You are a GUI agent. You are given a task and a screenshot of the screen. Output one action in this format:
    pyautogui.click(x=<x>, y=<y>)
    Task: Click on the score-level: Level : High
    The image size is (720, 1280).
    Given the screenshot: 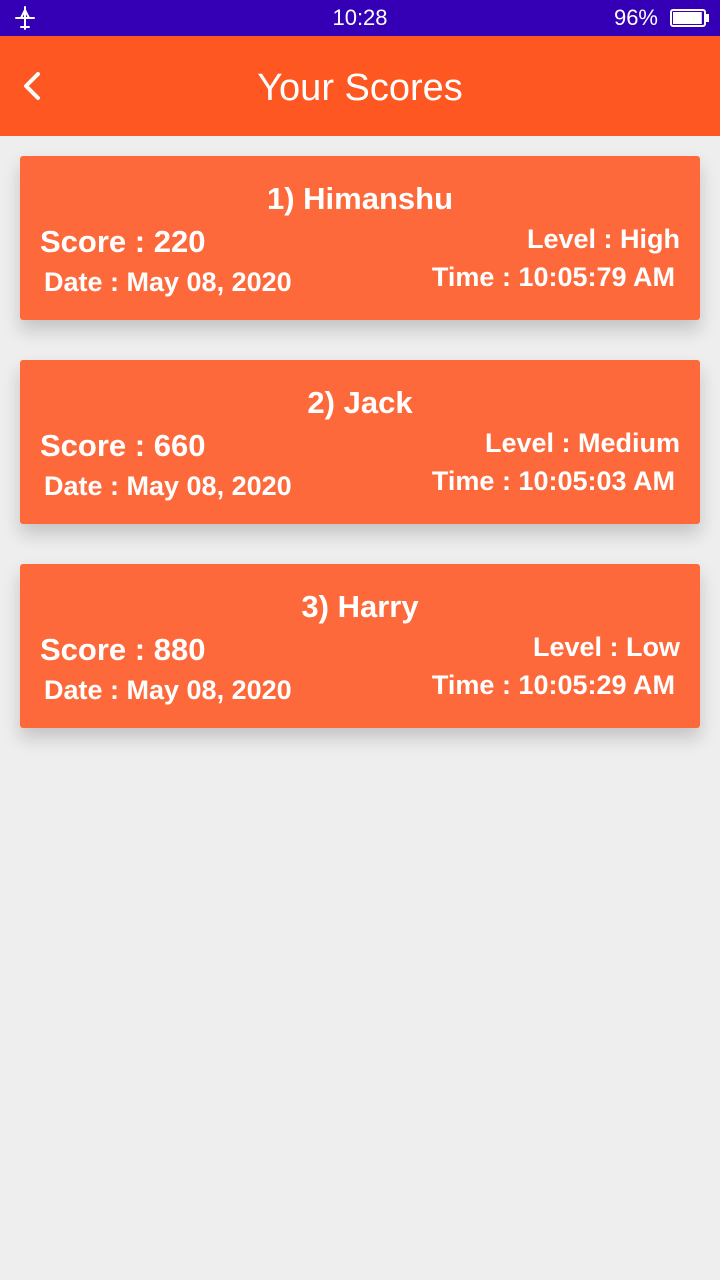 What is the action you would take?
    pyautogui.click(x=603, y=239)
    